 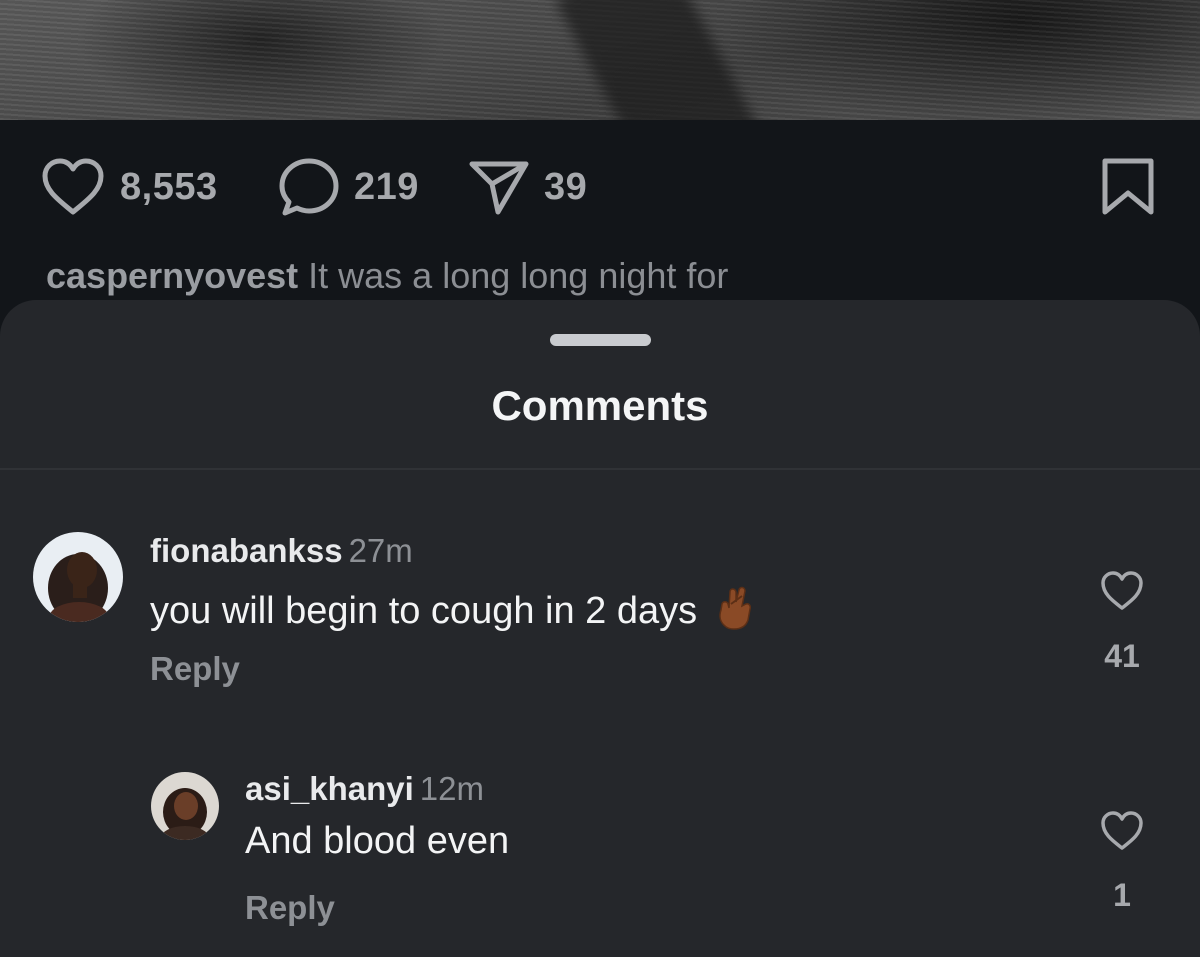 I want to click on crossed-fingers-icon, so click(x=734, y=611).